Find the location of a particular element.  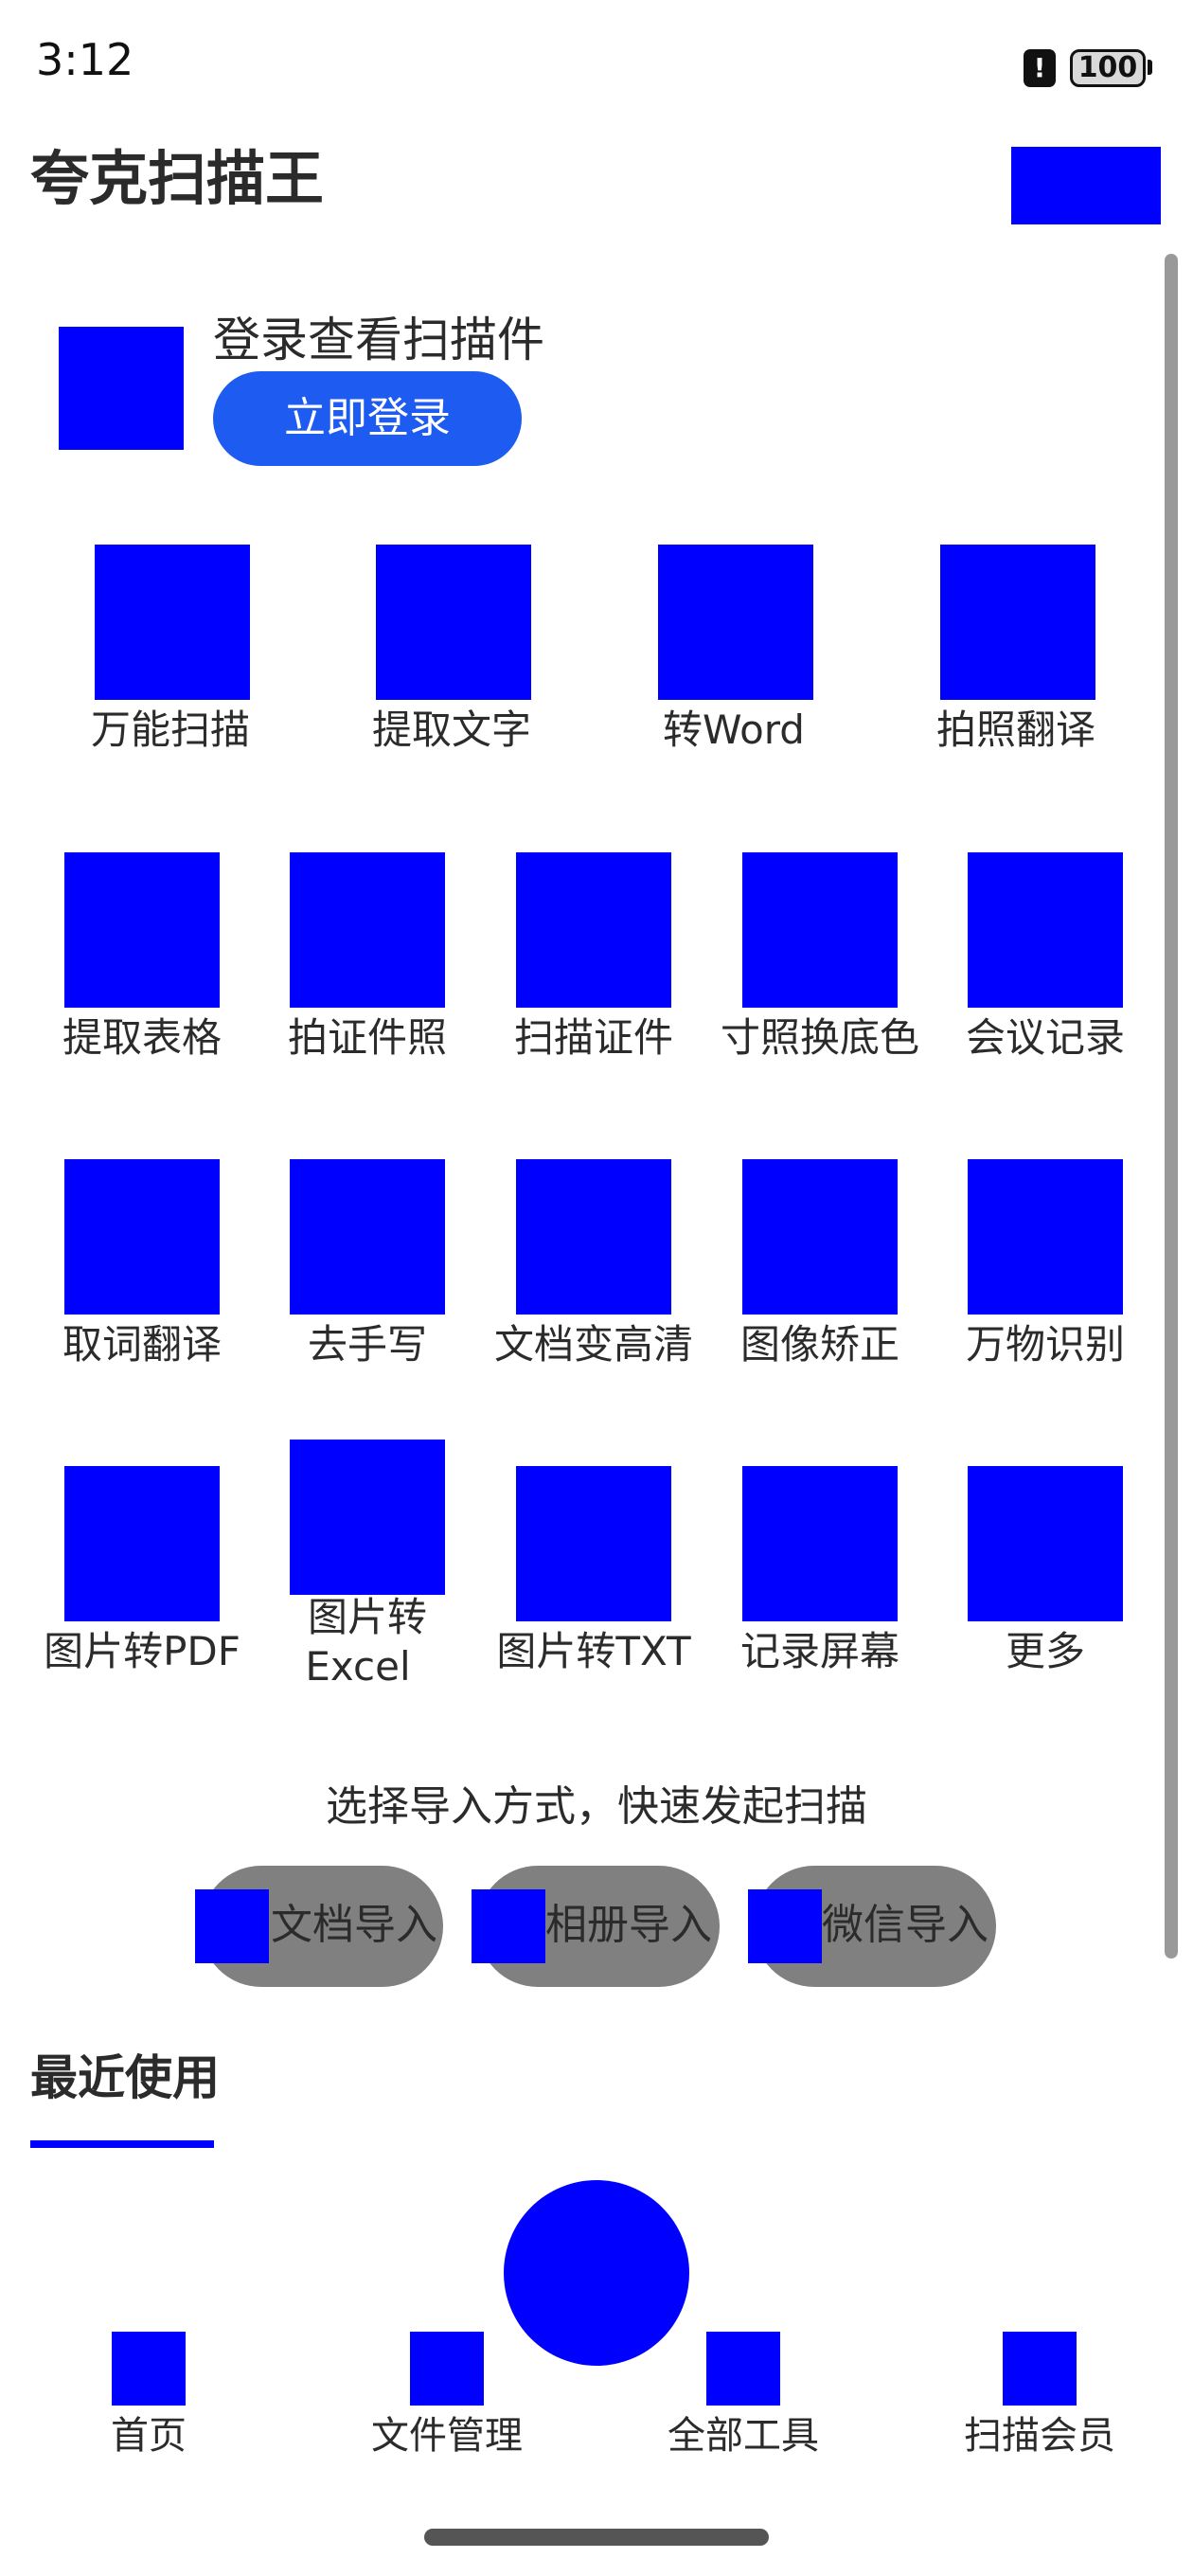

tool-label: 取词翻译 is located at coordinates (142, 1344).